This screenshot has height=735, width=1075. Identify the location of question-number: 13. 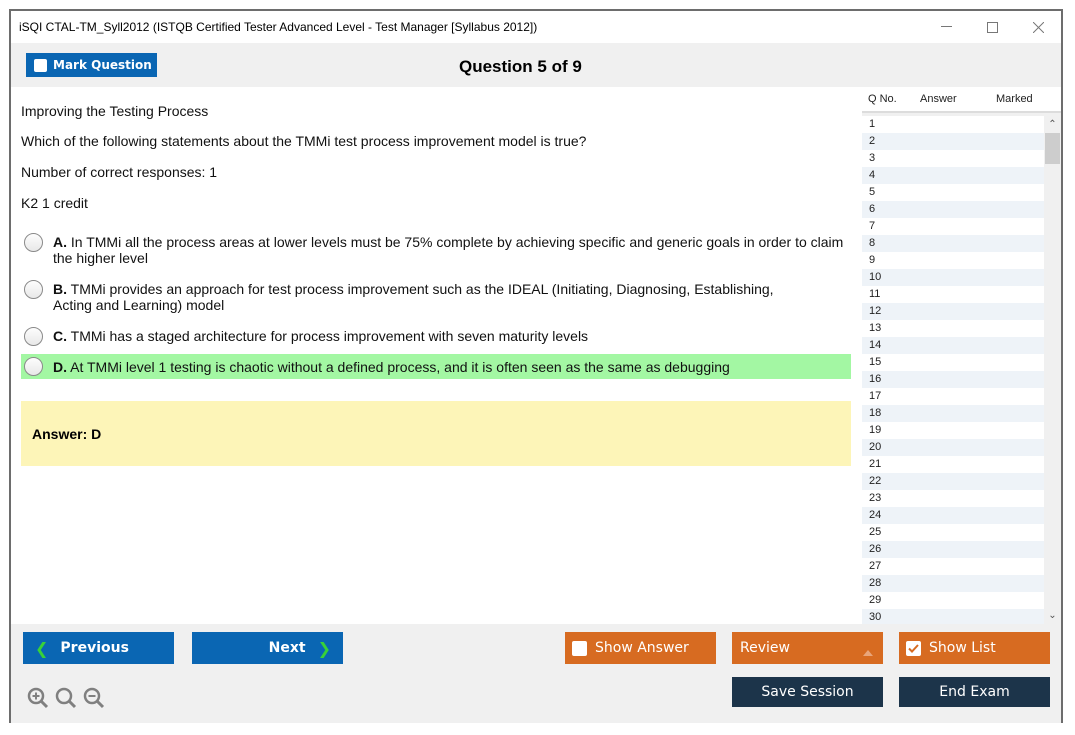
(875, 328).